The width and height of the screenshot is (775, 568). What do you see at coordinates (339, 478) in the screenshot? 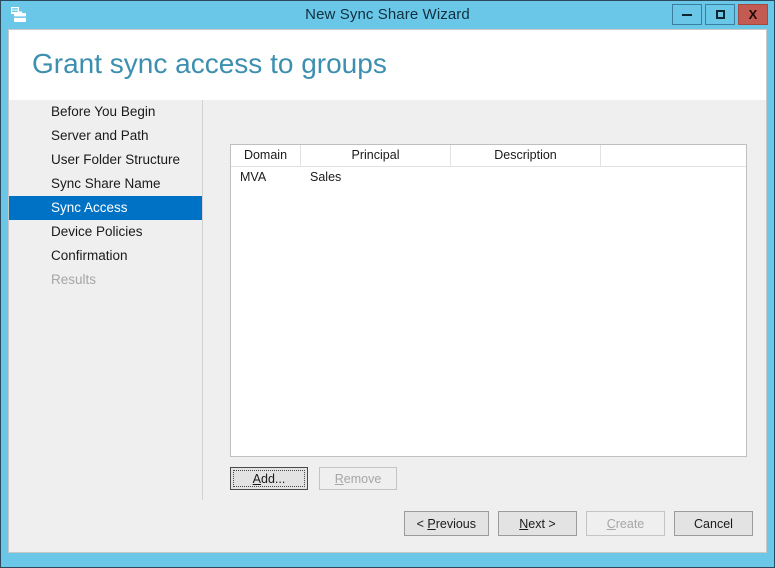
I see `remove-button-accel: R` at bounding box center [339, 478].